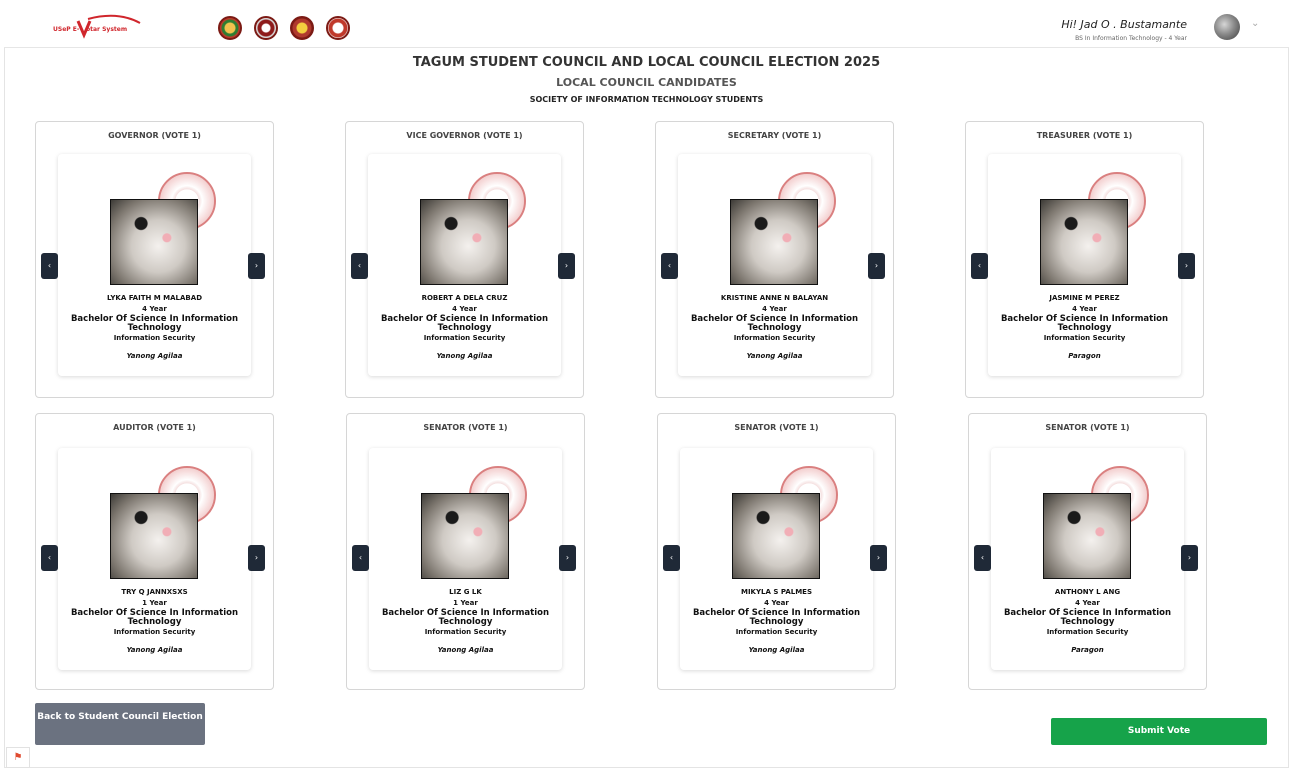 This screenshot has width=1293, height=771. I want to click on laravel-debug-icon: ⚑, so click(18, 757).